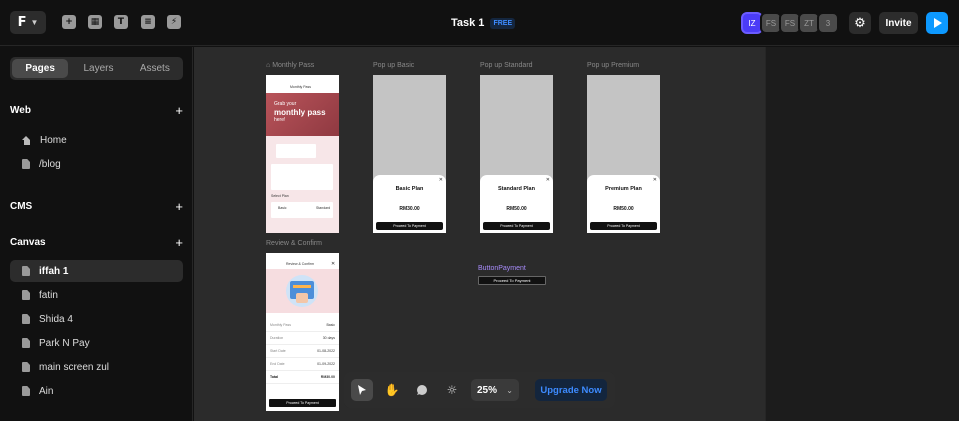 The image size is (959, 421). Describe the element at coordinates (452, 390) in the screenshot. I see `brightness-icon: ☼` at that location.